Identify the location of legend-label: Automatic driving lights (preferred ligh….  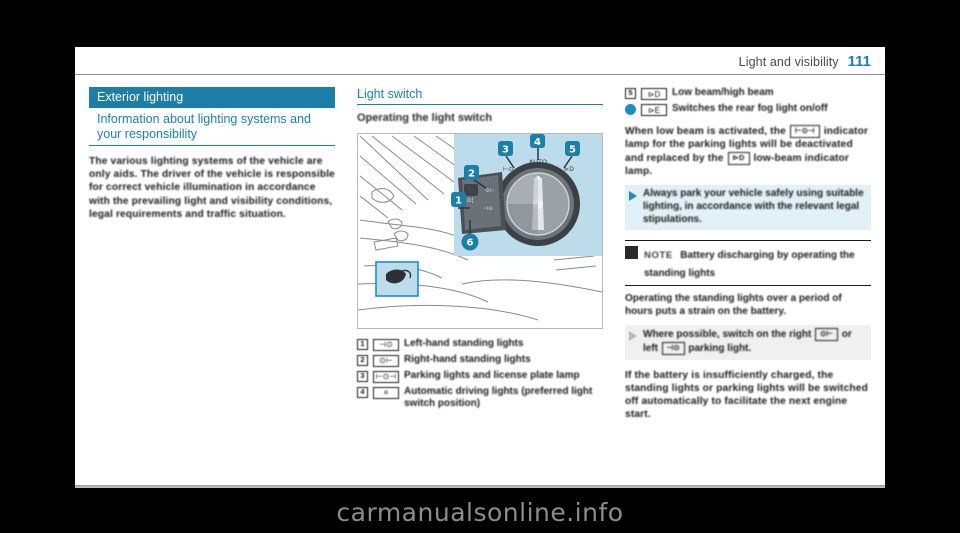
(498, 397).